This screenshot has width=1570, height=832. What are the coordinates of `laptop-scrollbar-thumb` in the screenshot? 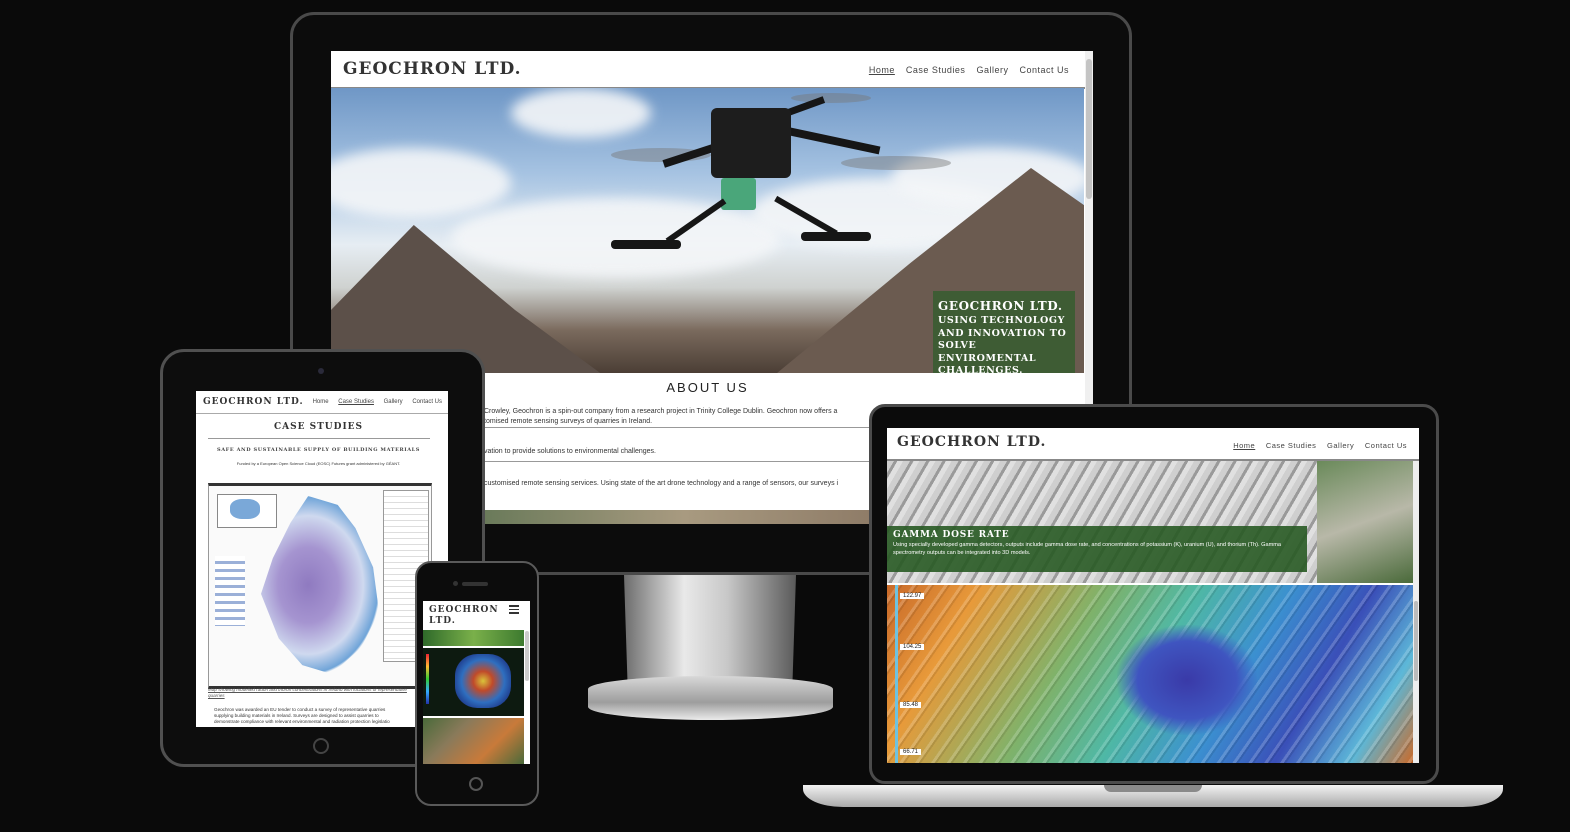 It's located at (1416, 641).